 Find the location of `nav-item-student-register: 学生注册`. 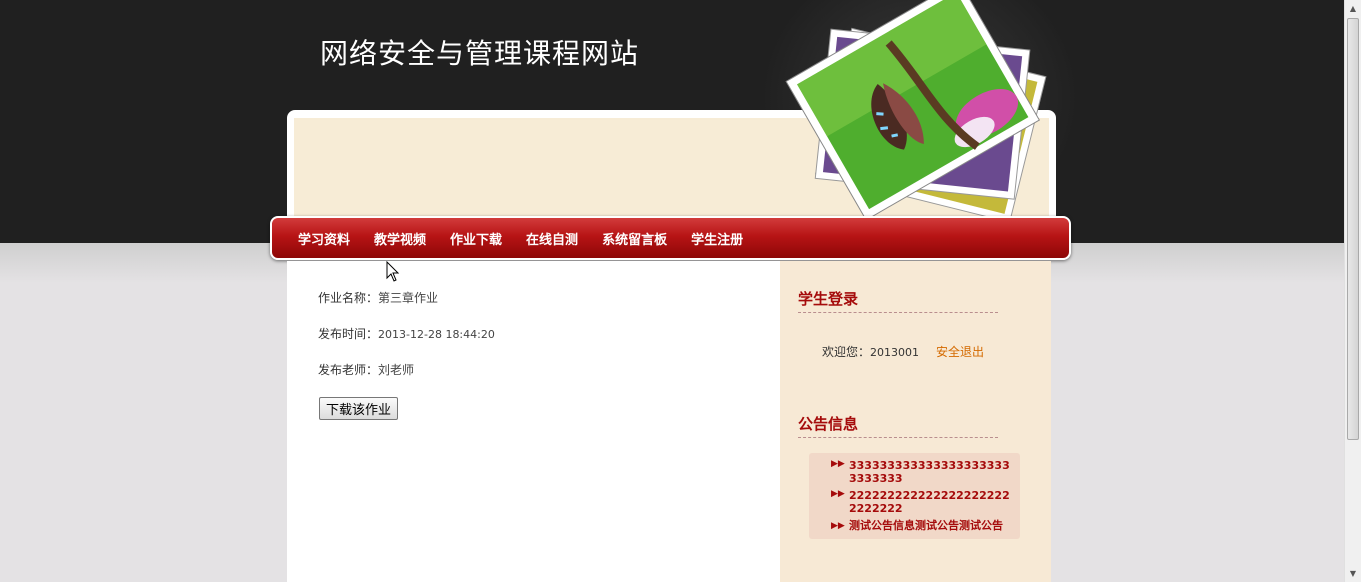

nav-item-student-register: 学生注册 is located at coordinates (717, 238).